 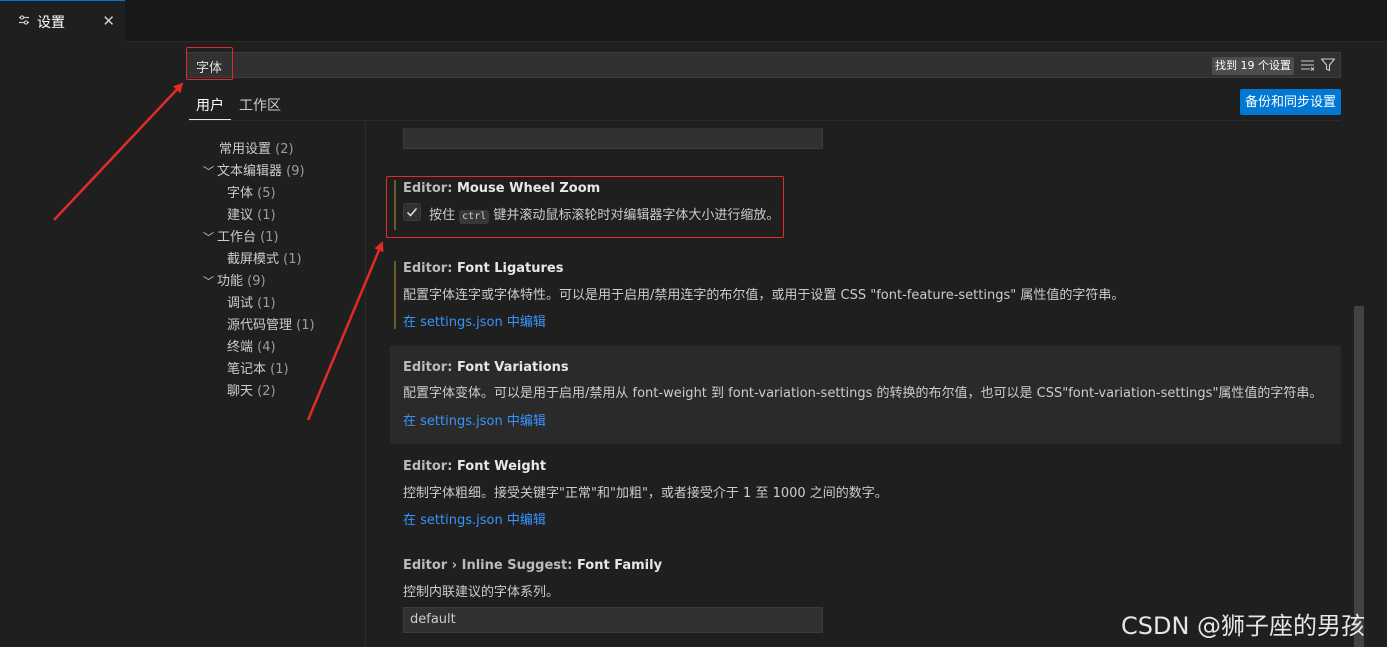 What do you see at coordinates (1243, 626) in the screenshot?
I see `watermark: CSDN @狮子座的男孩` at bounding box center [1243, 626].